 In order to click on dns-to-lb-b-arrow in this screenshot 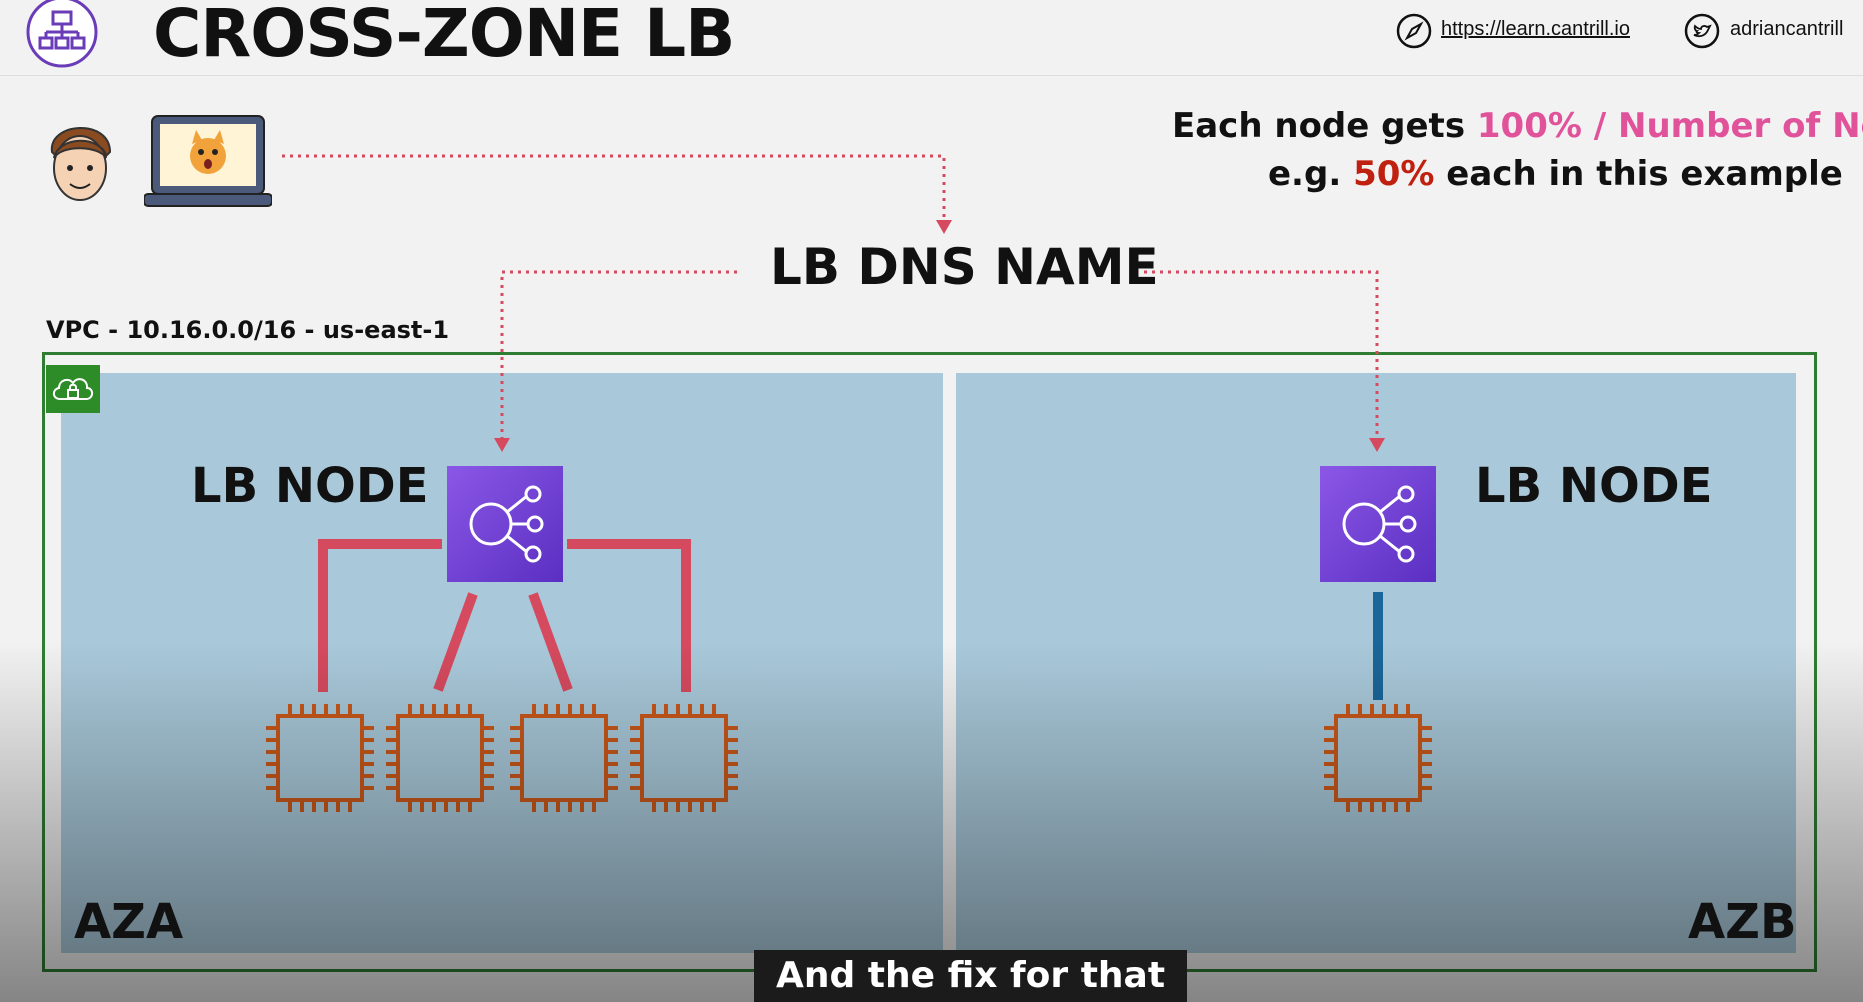, I will do `click(1261, 356)`.